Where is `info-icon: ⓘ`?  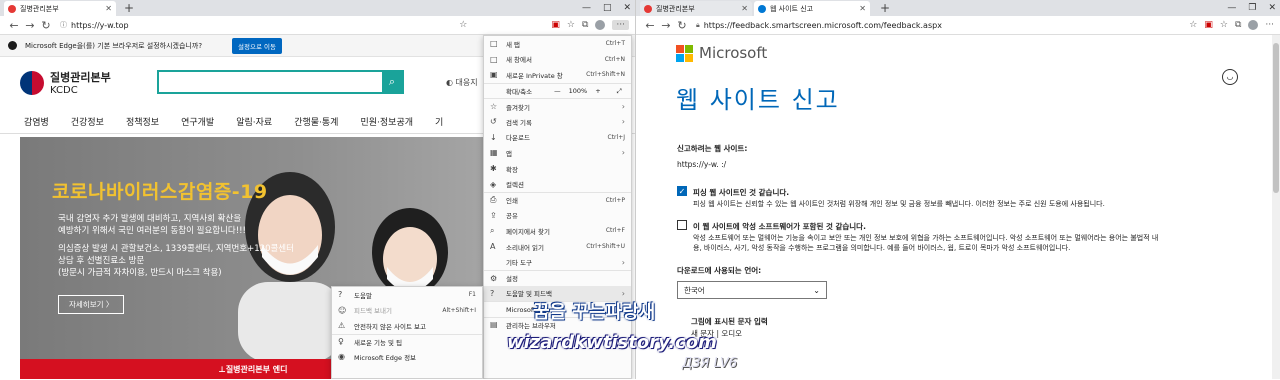 info-icon: ⓘ is located at coordinates (63, 25).